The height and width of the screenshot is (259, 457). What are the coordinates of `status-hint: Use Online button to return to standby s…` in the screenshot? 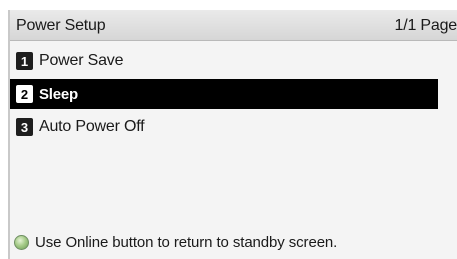 It's located at (175, 242).